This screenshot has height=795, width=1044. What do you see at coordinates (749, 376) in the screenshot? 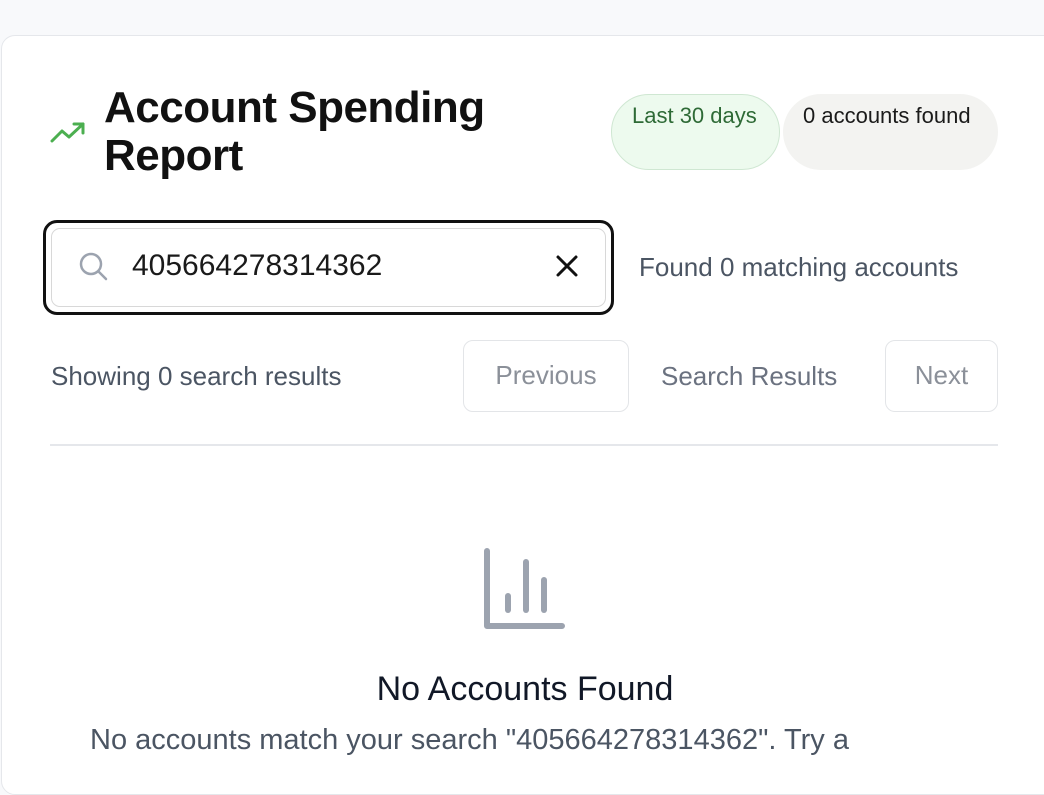
I see `pagination-label: Search Results` at bounding box center [749, 376].